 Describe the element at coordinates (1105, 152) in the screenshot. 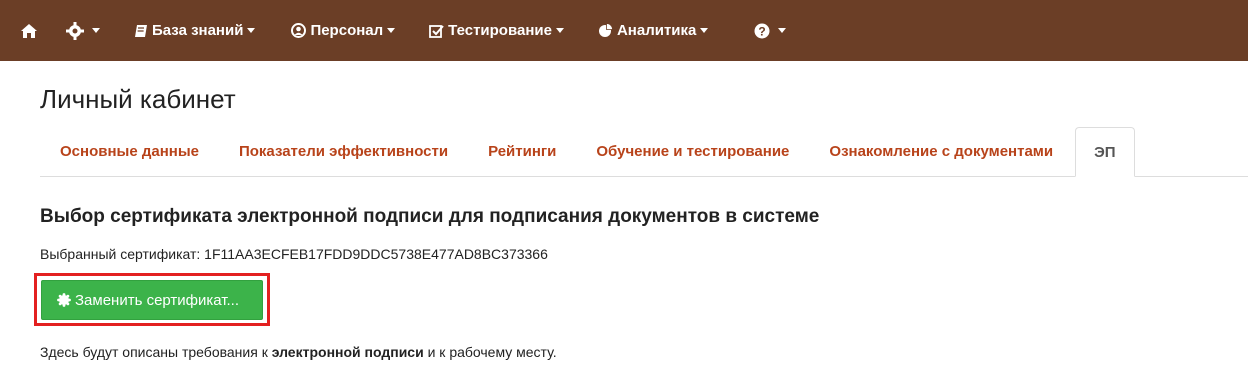

I see `tab-digital-signature: ЭП` at that location.